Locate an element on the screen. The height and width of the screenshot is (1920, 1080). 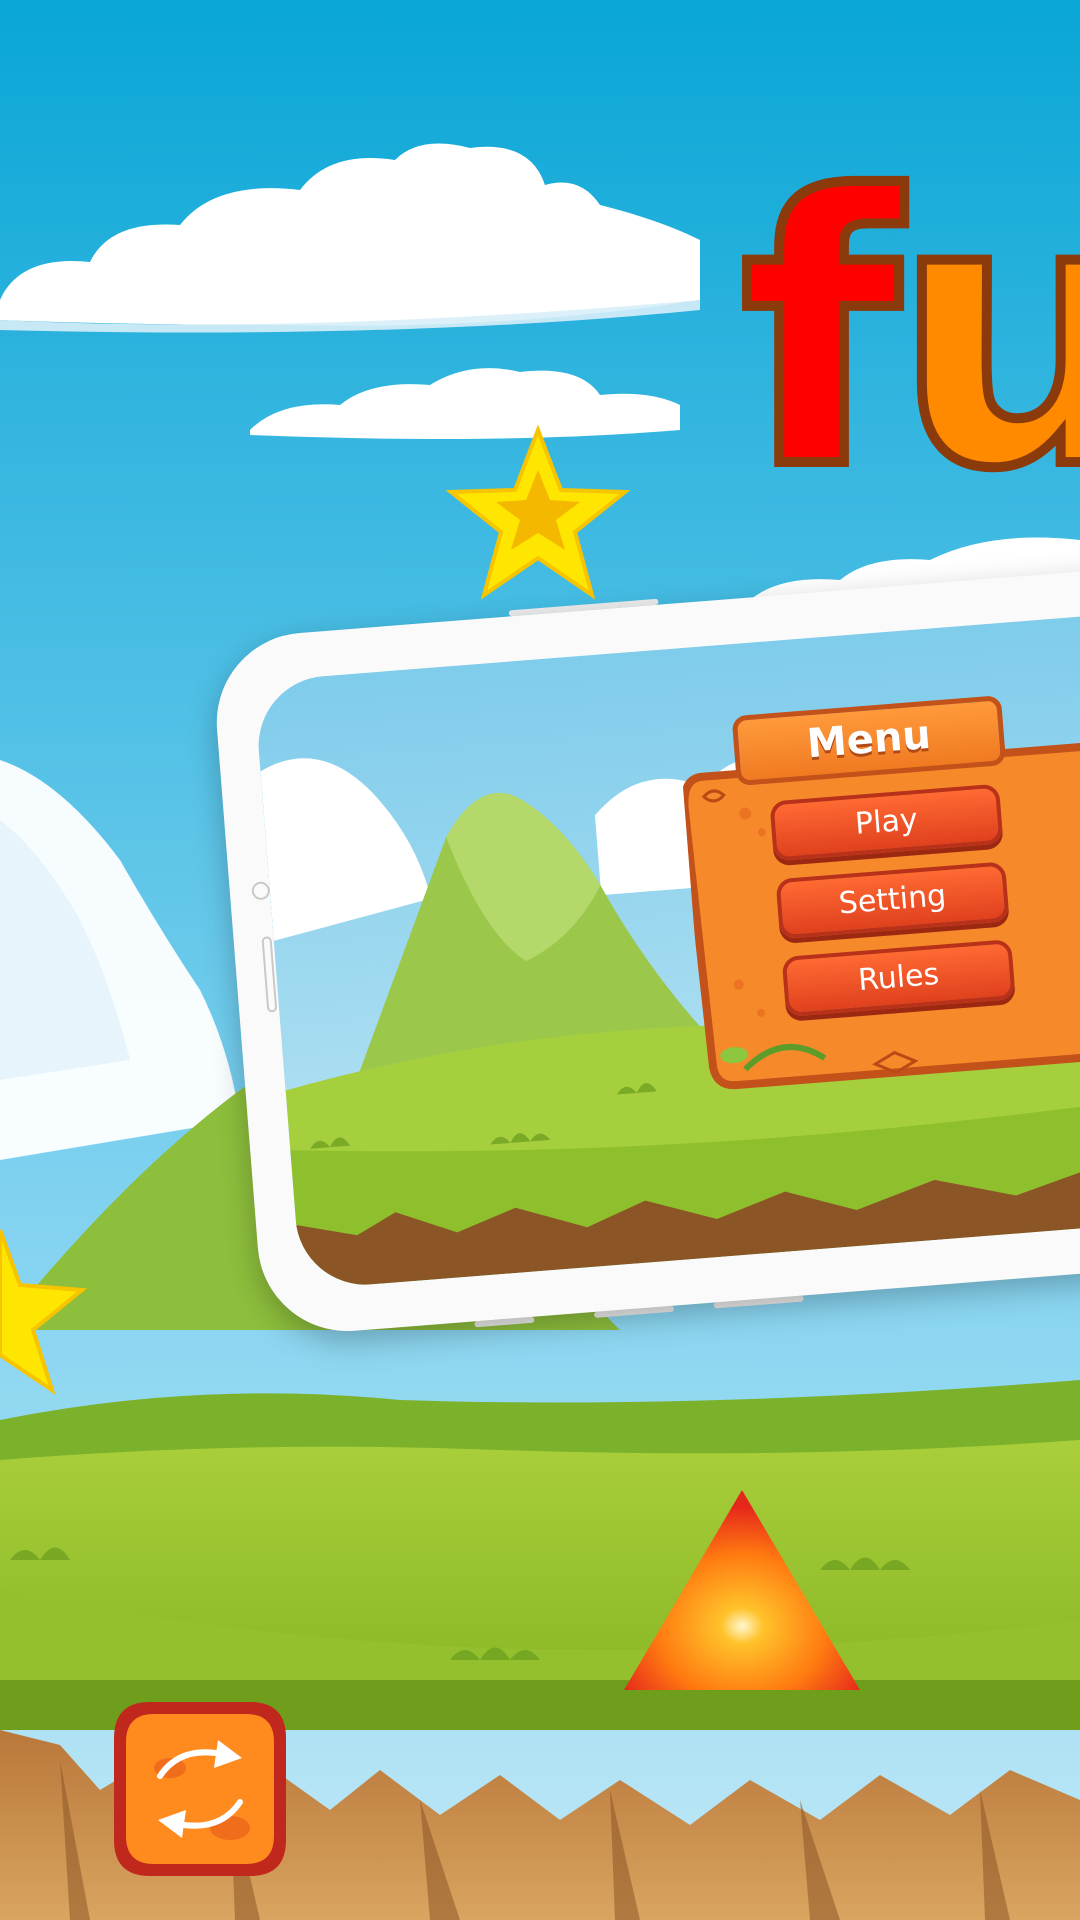
title-letter-f: f is located at coordinates (820, 335).